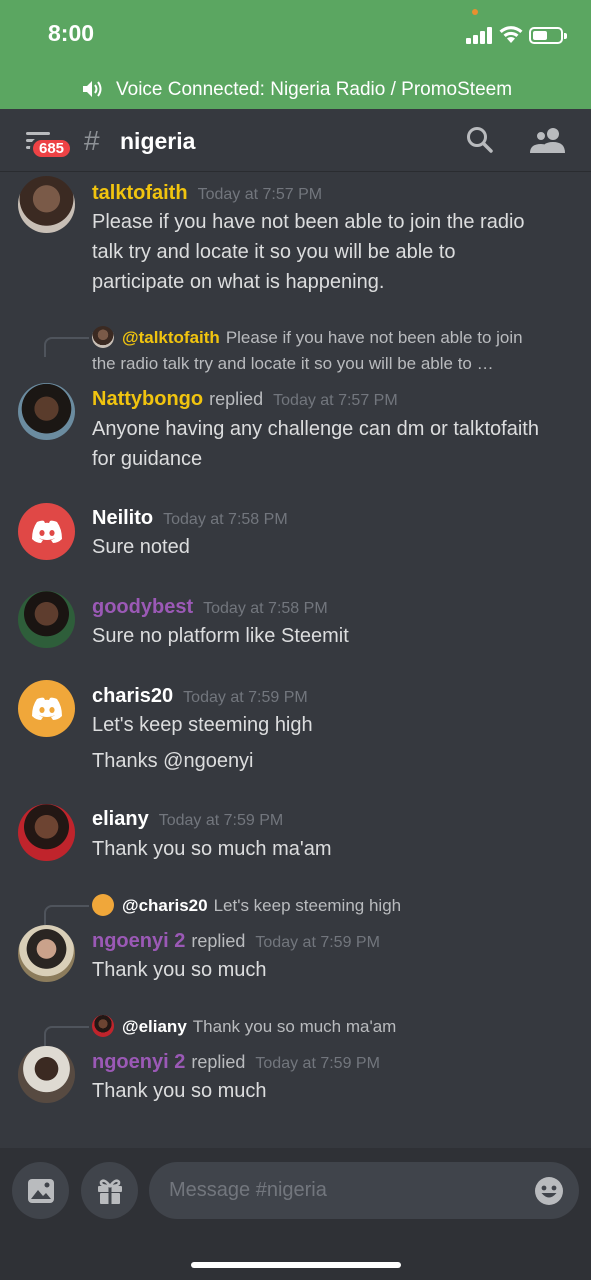 The height and width of the screenshot is (1280, 591). I want to click on message-text: Sure noted, so click(141, 547).